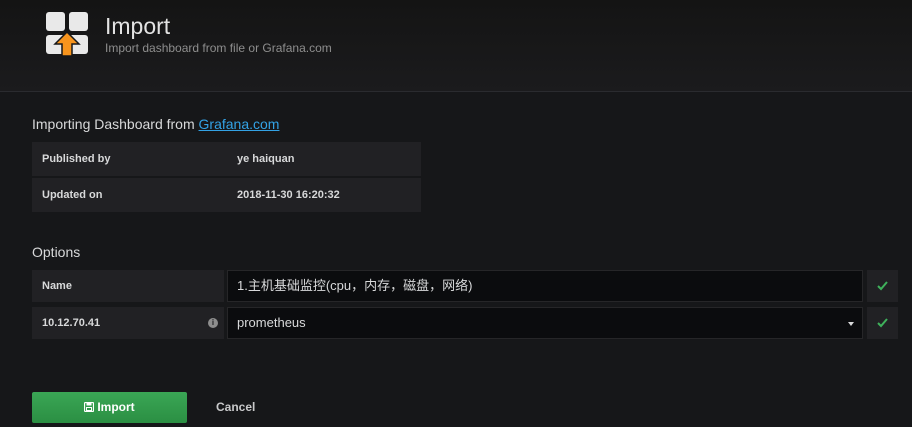 The width and height of the screenshot is (912, 427). I want to click on importing-heading-text: Importing Dashboard from, so click(115, 124).